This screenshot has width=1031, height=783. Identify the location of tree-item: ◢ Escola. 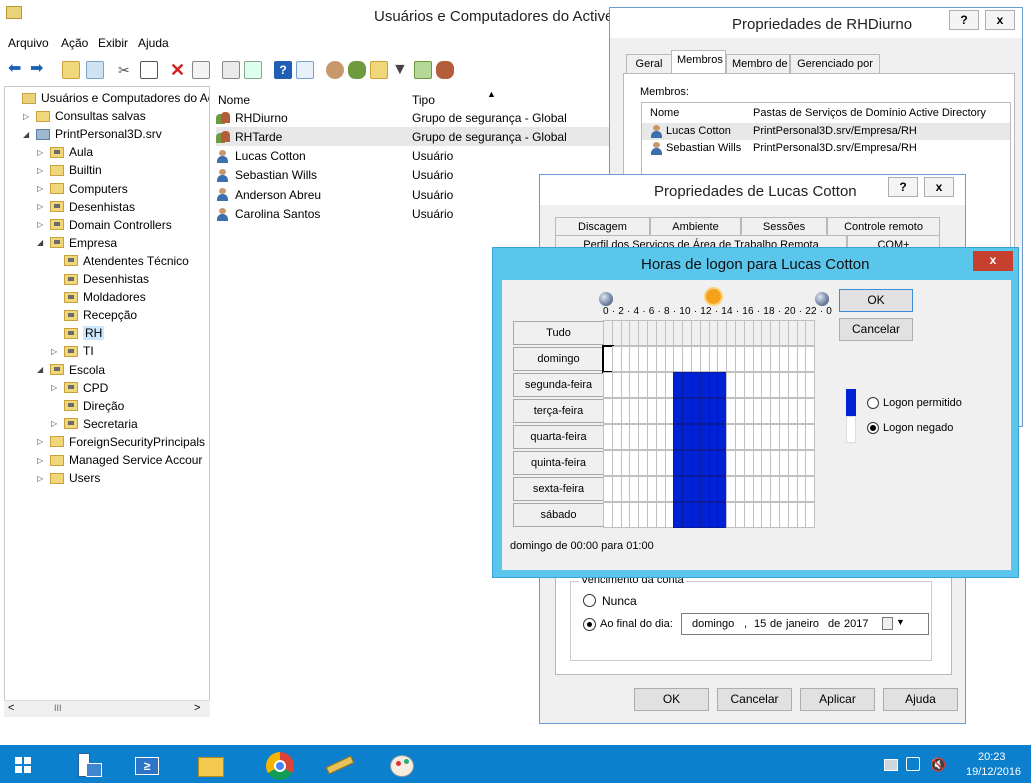
(71, 370).